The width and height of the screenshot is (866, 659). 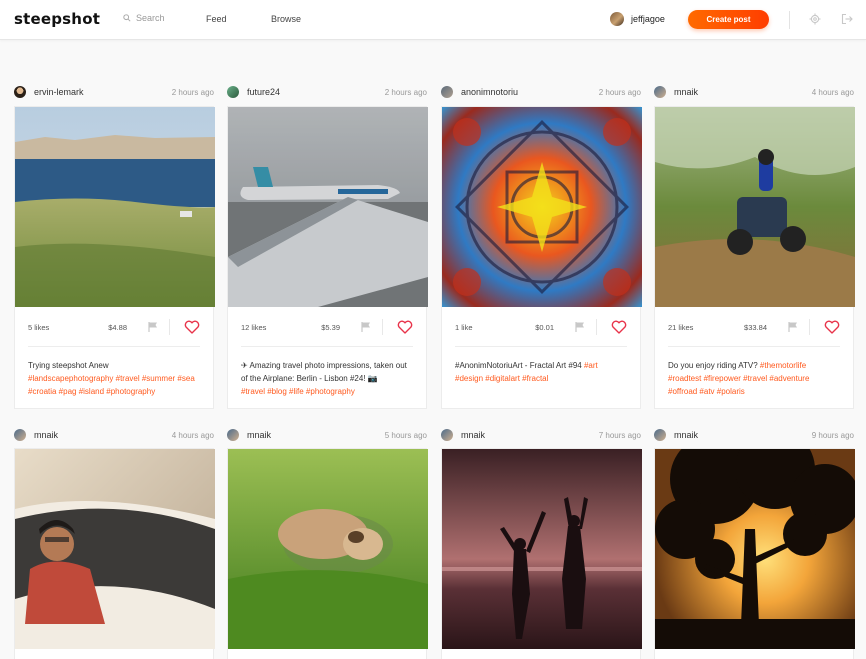 What do you see at coordinates (117, 327) in the screenshot?
I see `payout: $4.88` at bounding box center [117, 327].